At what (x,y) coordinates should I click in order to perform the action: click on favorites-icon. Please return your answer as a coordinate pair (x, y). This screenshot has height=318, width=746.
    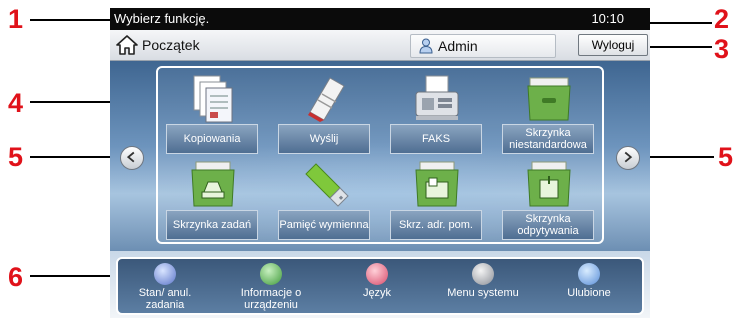
    Looking at the image, I should click on (589, 274).